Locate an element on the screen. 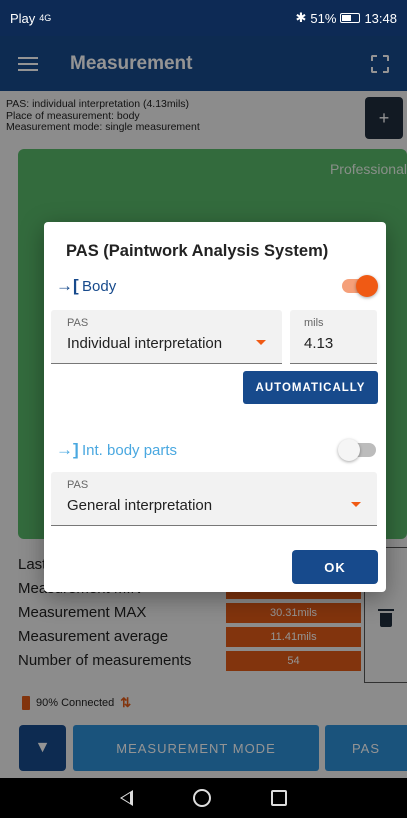 The width and height of the screenshot is (407, 818). battery-percent: 51% is located at coordinates (323, 18).